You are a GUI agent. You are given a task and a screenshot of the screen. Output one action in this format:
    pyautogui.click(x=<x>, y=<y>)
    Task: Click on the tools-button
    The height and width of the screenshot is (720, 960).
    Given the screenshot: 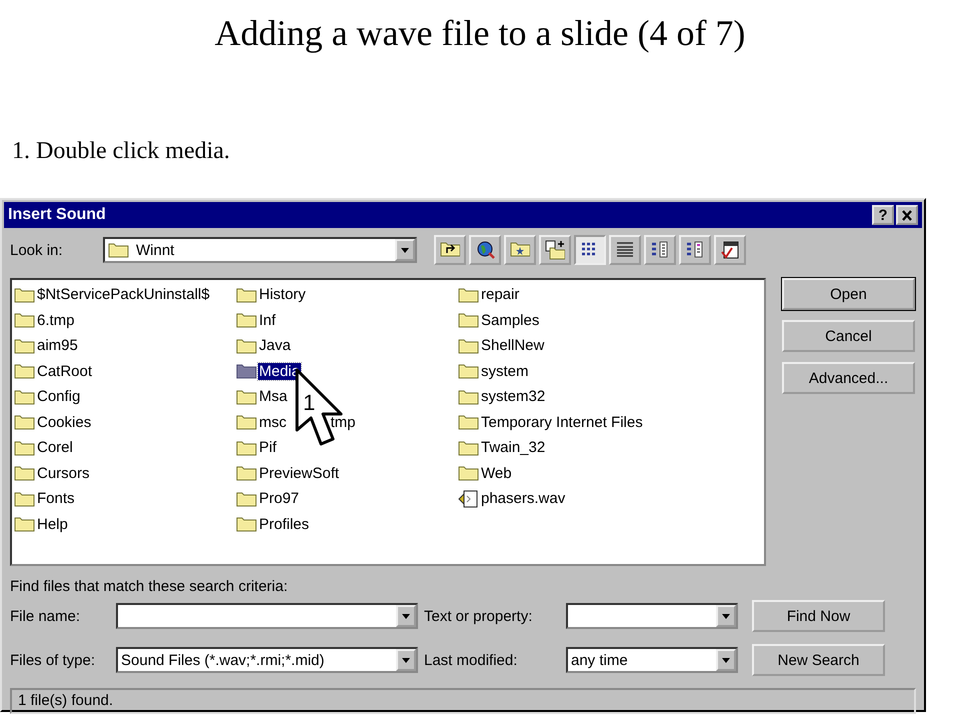 What is the action you would take?
    pyautogui.click(x=730, y=250)
    